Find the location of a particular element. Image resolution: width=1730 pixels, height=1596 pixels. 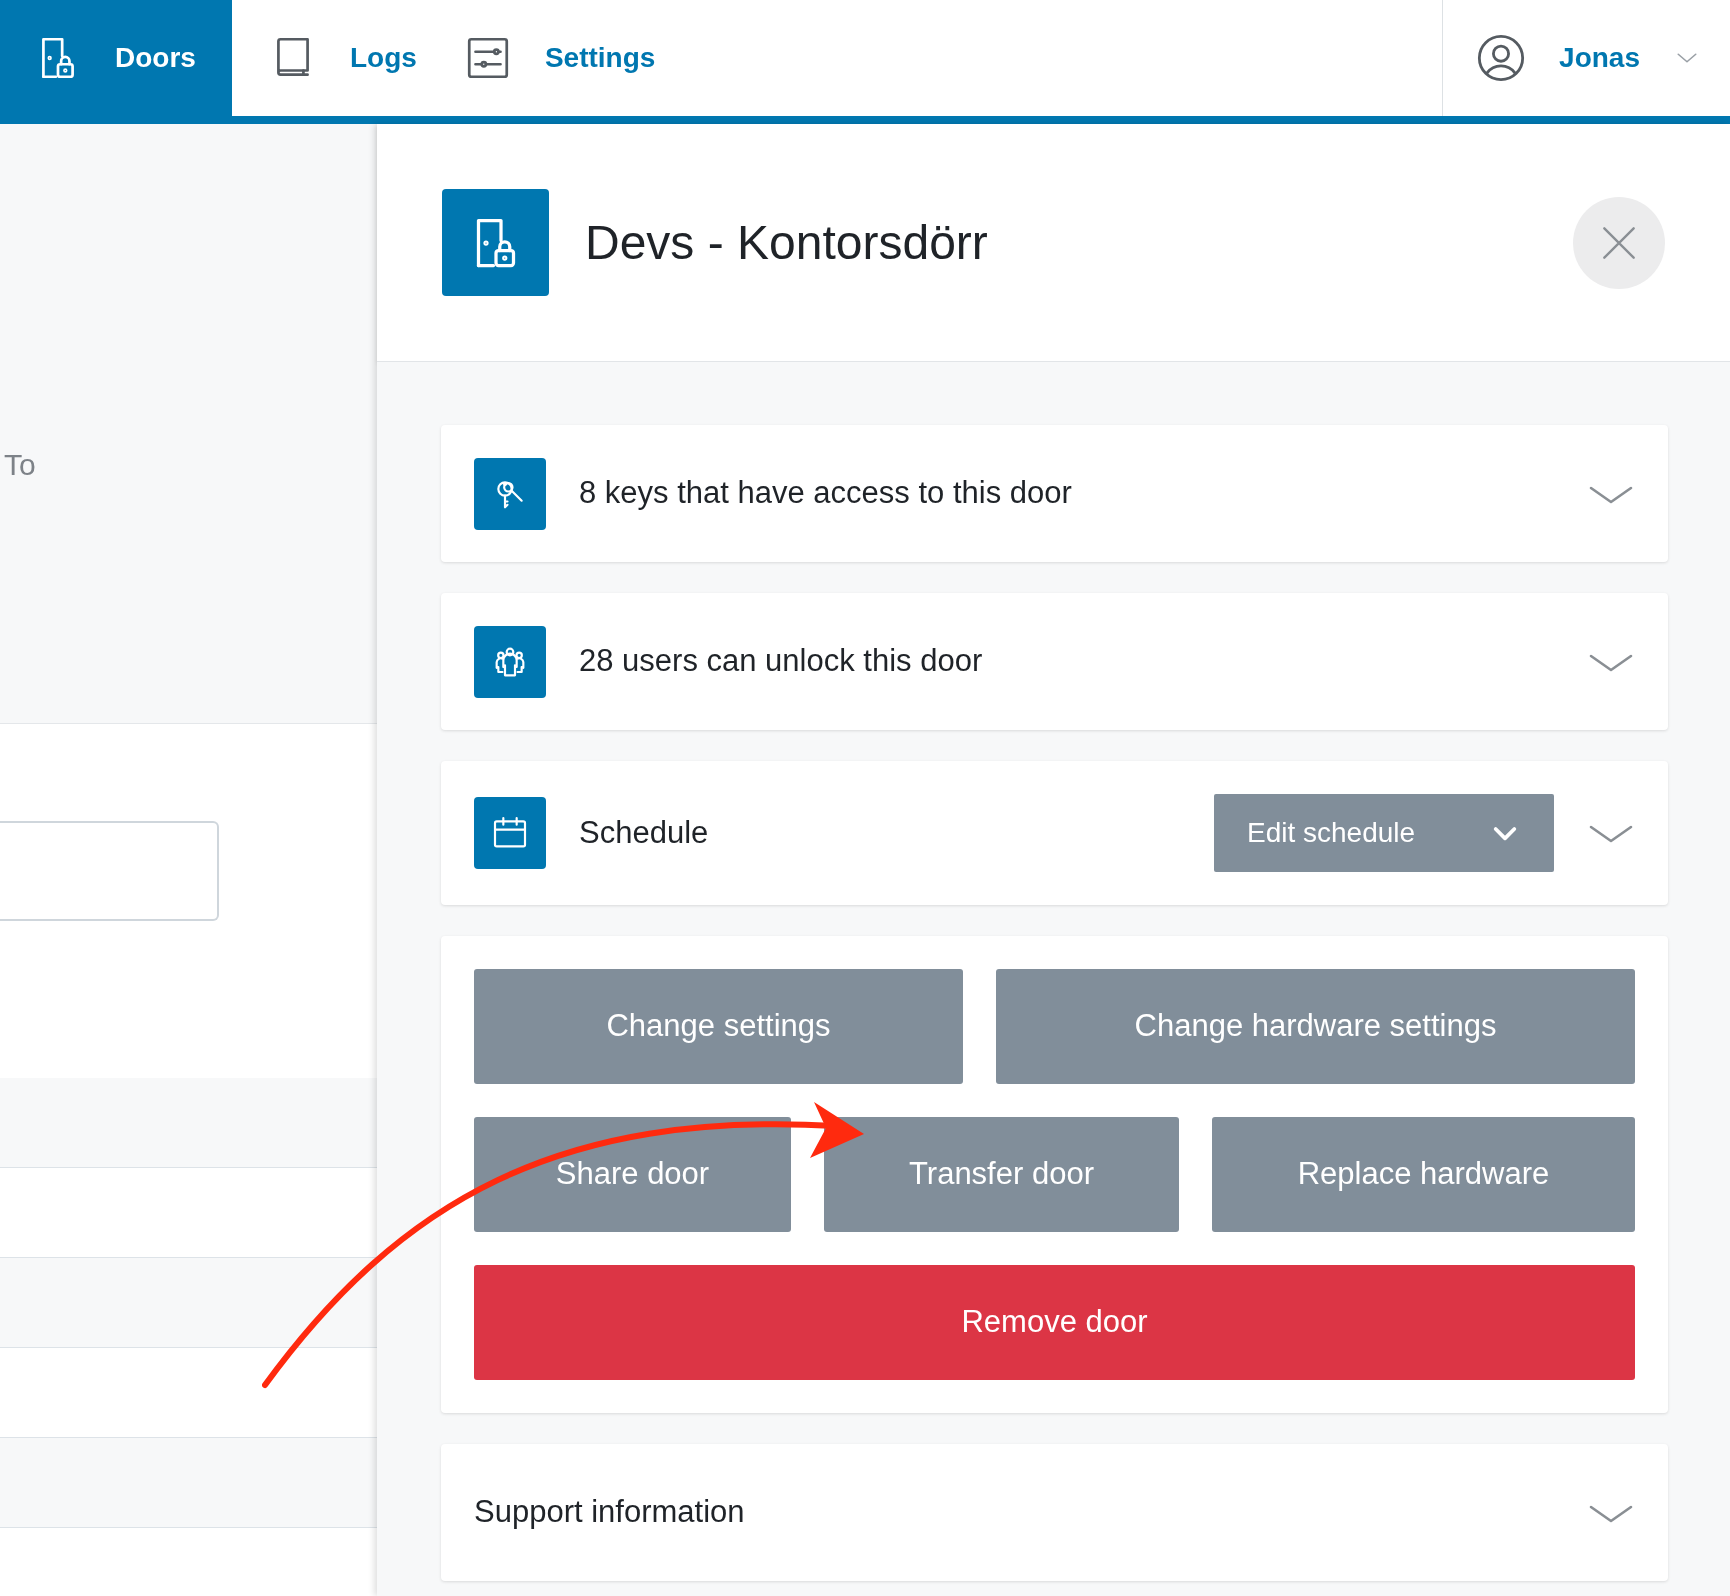

section-header: 28 users can unlock this door is located at coordinates (1054, 661).